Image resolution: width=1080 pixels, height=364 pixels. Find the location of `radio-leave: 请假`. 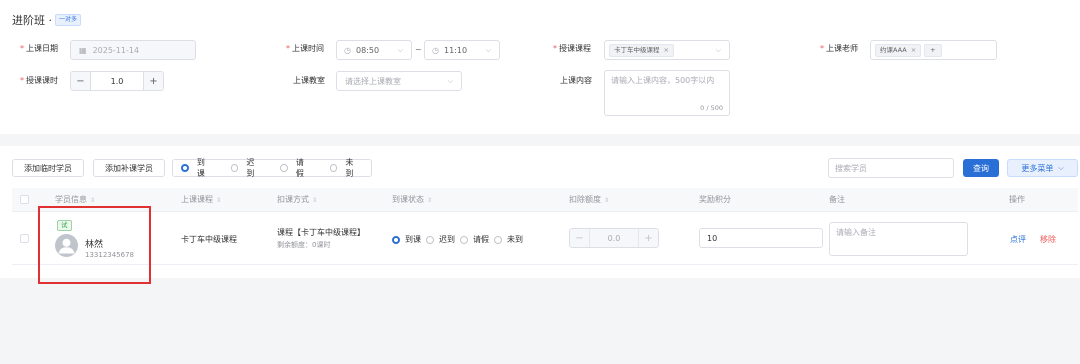

radio-leave: 请假 is located at coordinates (296, 168).